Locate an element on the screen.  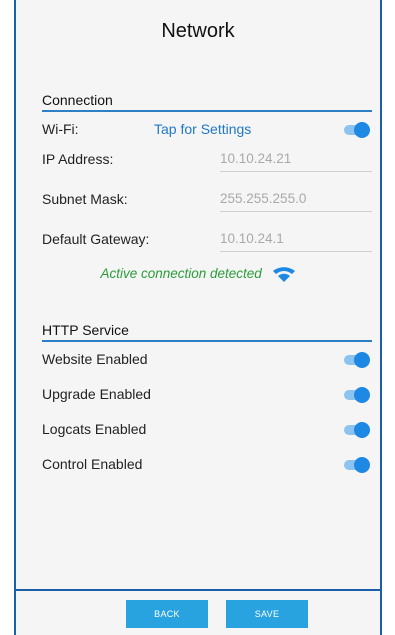
list-item: Upgrade Enabled is located at coordinates (209, 395).